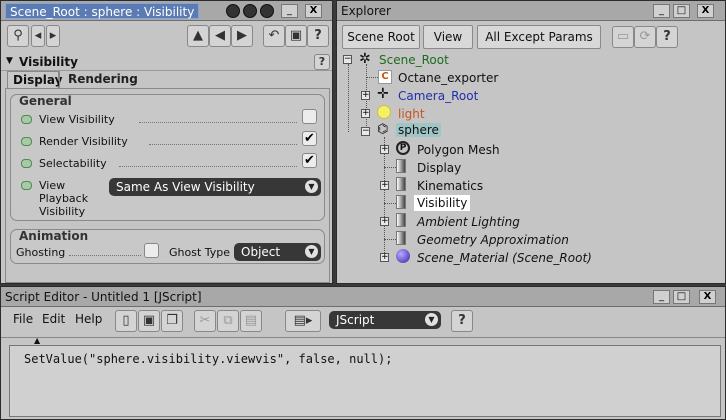  I want to click on new-file-icon: ▯, so click(126, 321).